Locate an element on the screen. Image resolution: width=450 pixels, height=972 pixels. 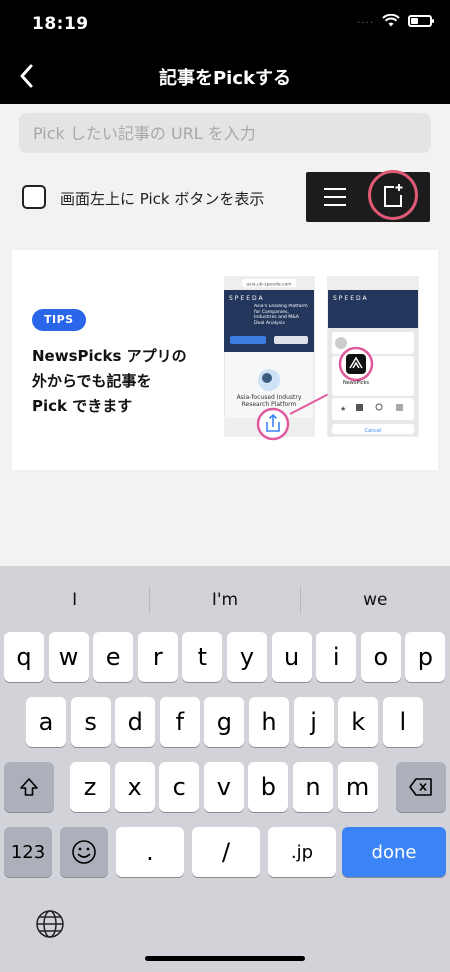
illustration-brand: SPEEDA is located at coordinates (247, 298).